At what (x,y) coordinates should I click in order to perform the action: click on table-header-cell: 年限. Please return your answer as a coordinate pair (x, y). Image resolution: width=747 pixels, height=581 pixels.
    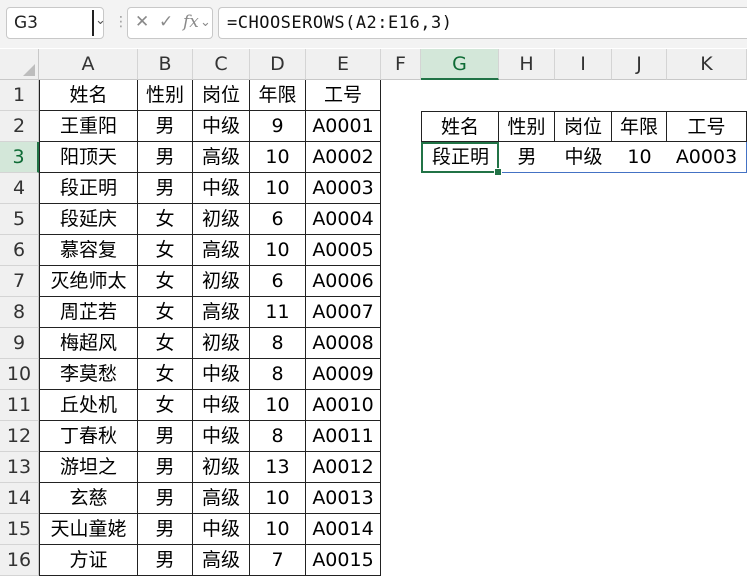
    Looking at the image, I should click on (278, 95).